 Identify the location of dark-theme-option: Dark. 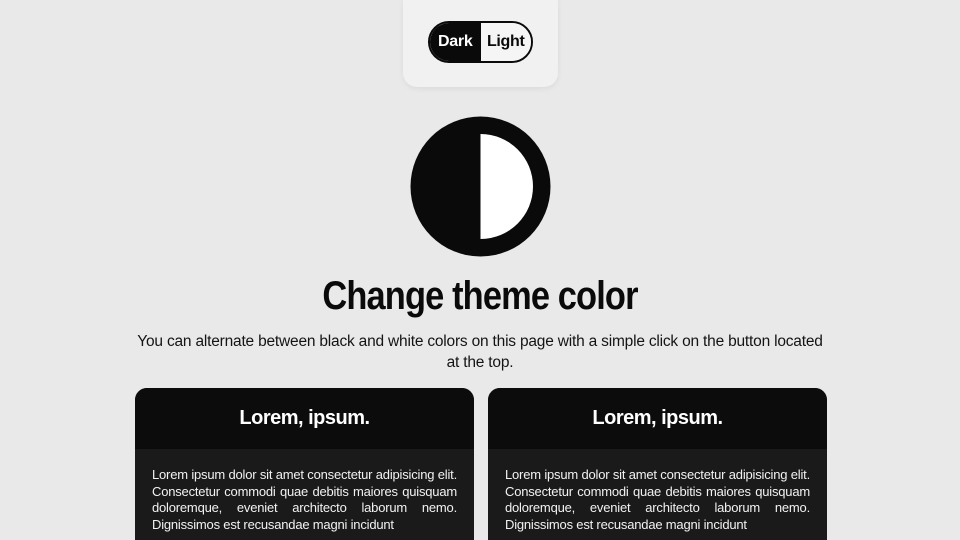
(455, 42).